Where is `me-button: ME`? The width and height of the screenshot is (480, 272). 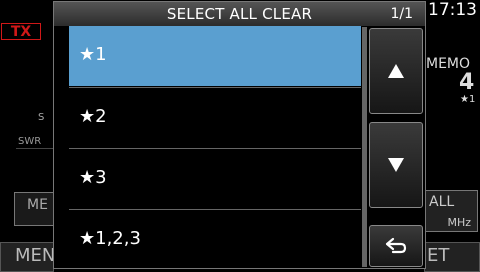 me-button: ME is located at coordinates (34, 209).